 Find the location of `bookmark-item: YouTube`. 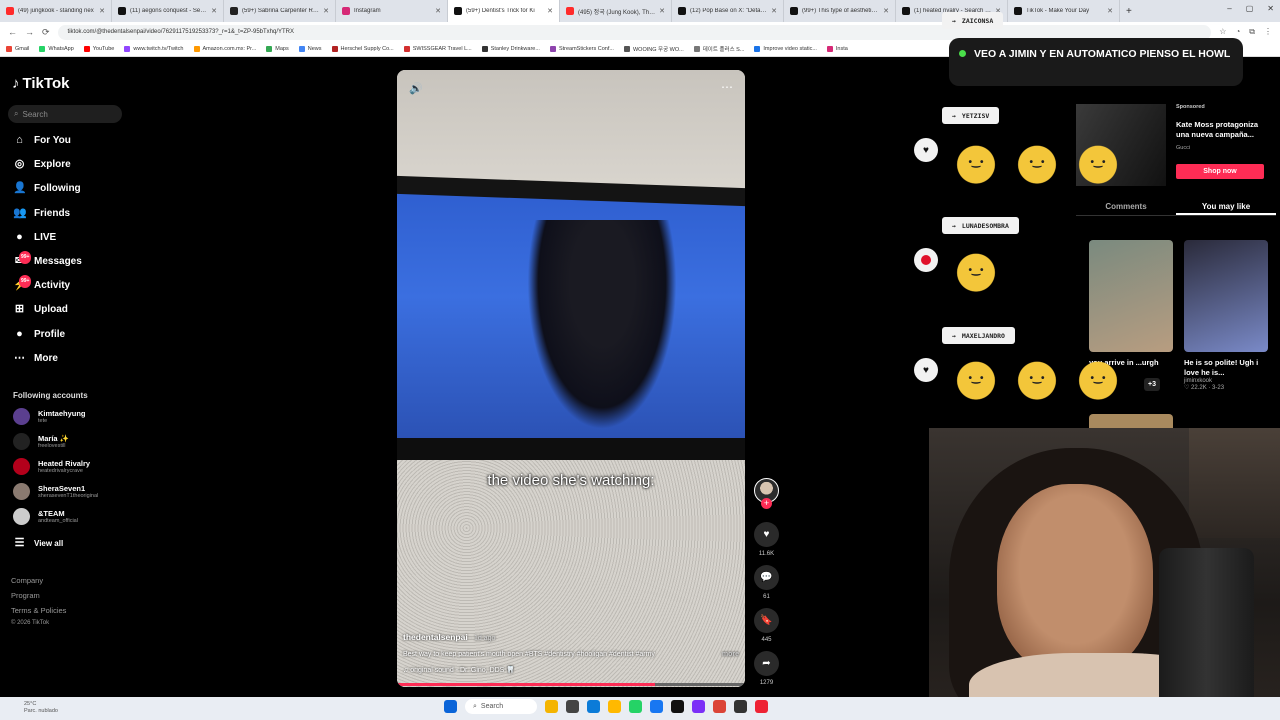

bookmark-item: YouTube is located at coordinates (98, 49).